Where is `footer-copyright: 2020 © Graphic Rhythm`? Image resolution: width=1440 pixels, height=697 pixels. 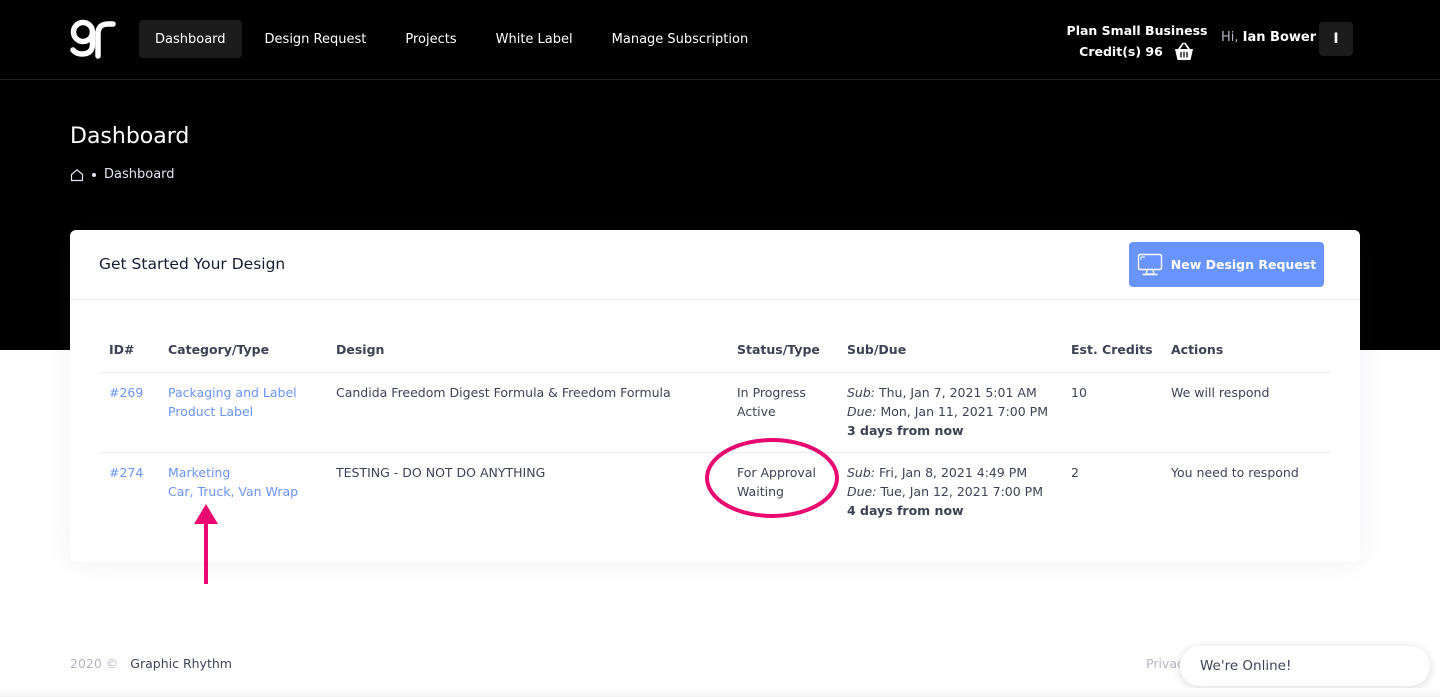
footer-copyright: 2020 © Graphic Rhythm is located at coordinates (151, 663).